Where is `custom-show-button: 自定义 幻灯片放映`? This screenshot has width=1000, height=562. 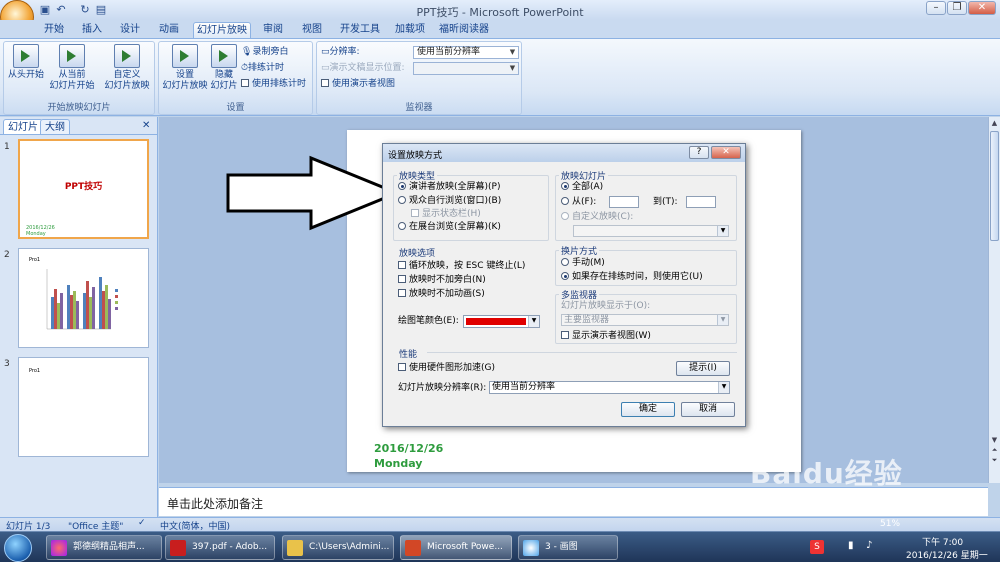 custom-show-button: 自定义 幻灯片放映 is located at coordinates (127, 68).